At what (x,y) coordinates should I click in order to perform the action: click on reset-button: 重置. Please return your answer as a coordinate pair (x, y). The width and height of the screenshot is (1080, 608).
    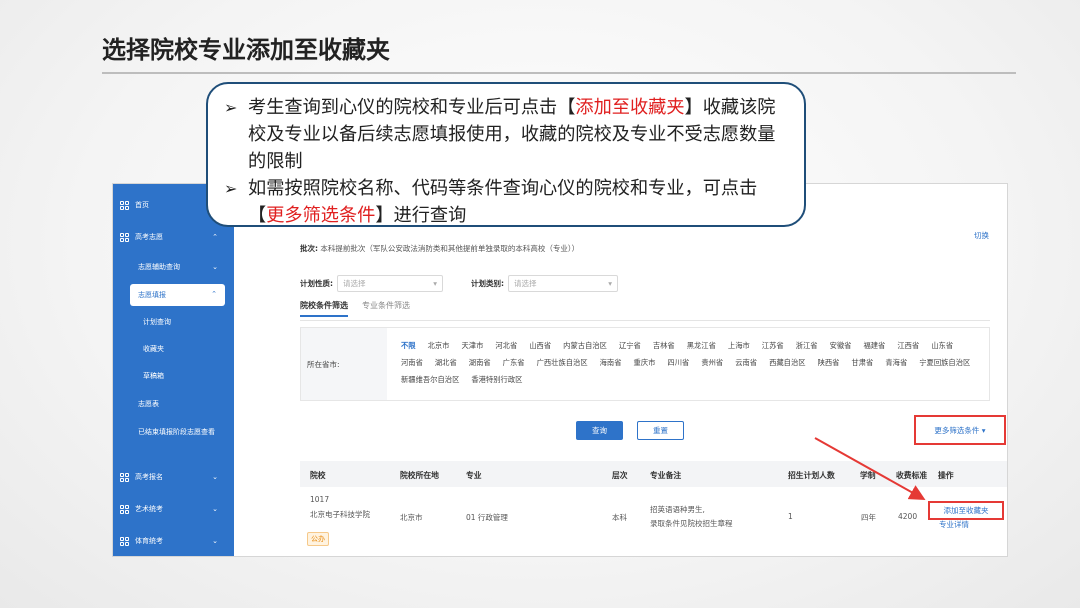
    Looking at the image, I should click on (660, 430).